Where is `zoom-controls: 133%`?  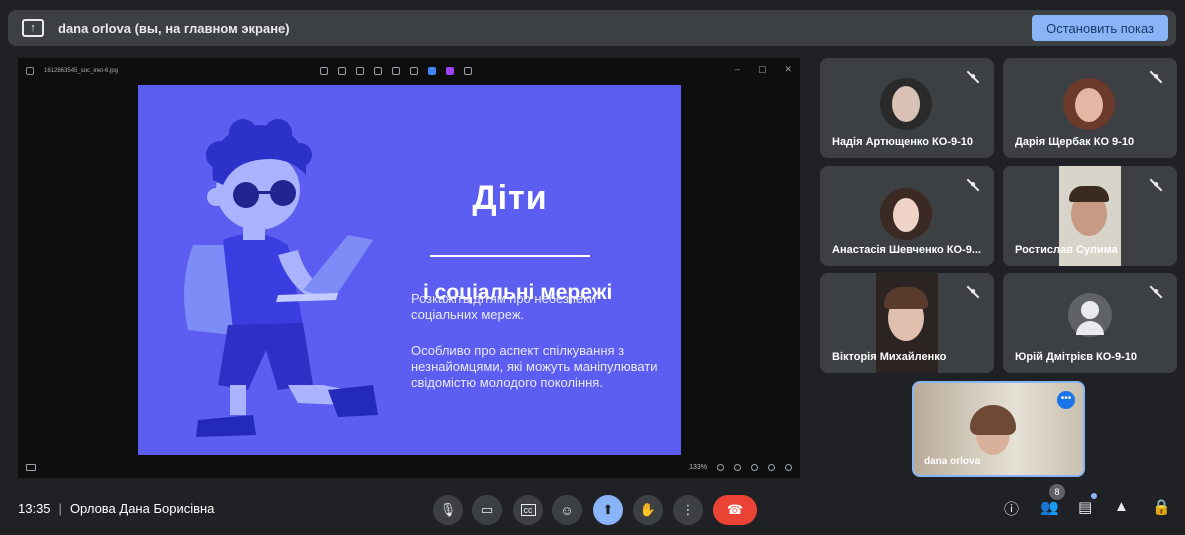
zoom-controls: 133% is located at coordinates (740, 467).